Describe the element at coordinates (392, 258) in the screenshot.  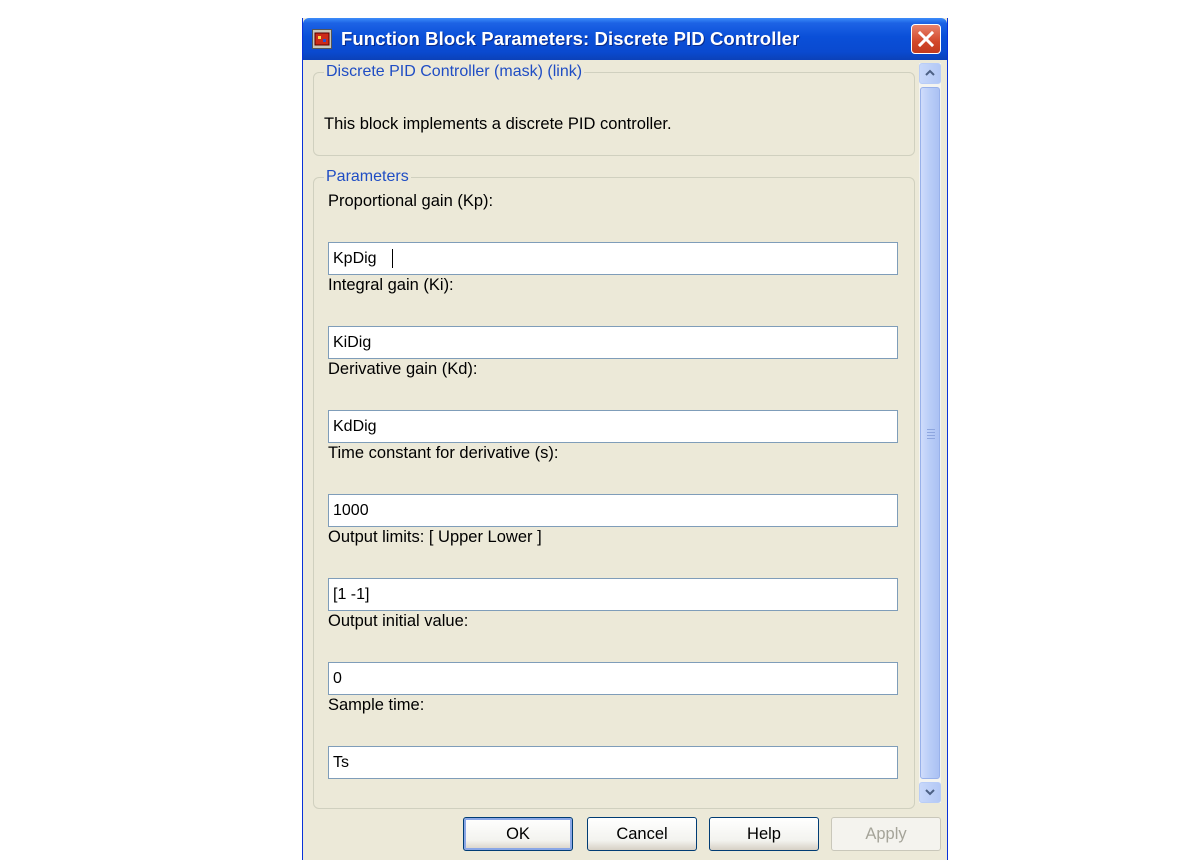
I see `text-cursor` at that location.